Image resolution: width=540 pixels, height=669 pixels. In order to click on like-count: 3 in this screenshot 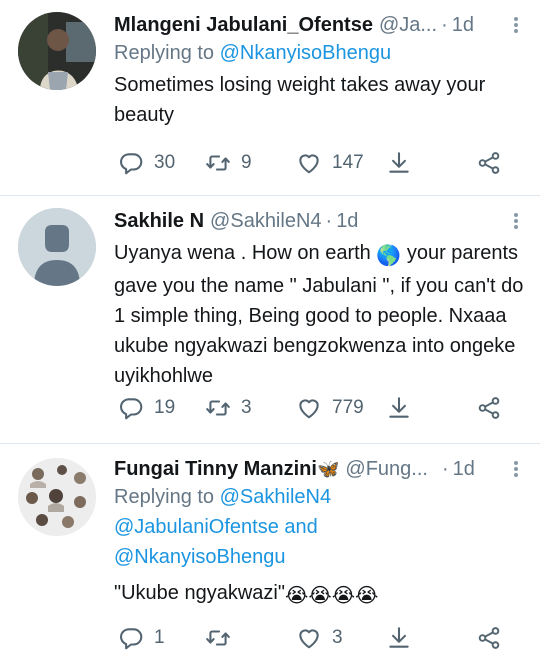, I will do `click(337, 637)`.